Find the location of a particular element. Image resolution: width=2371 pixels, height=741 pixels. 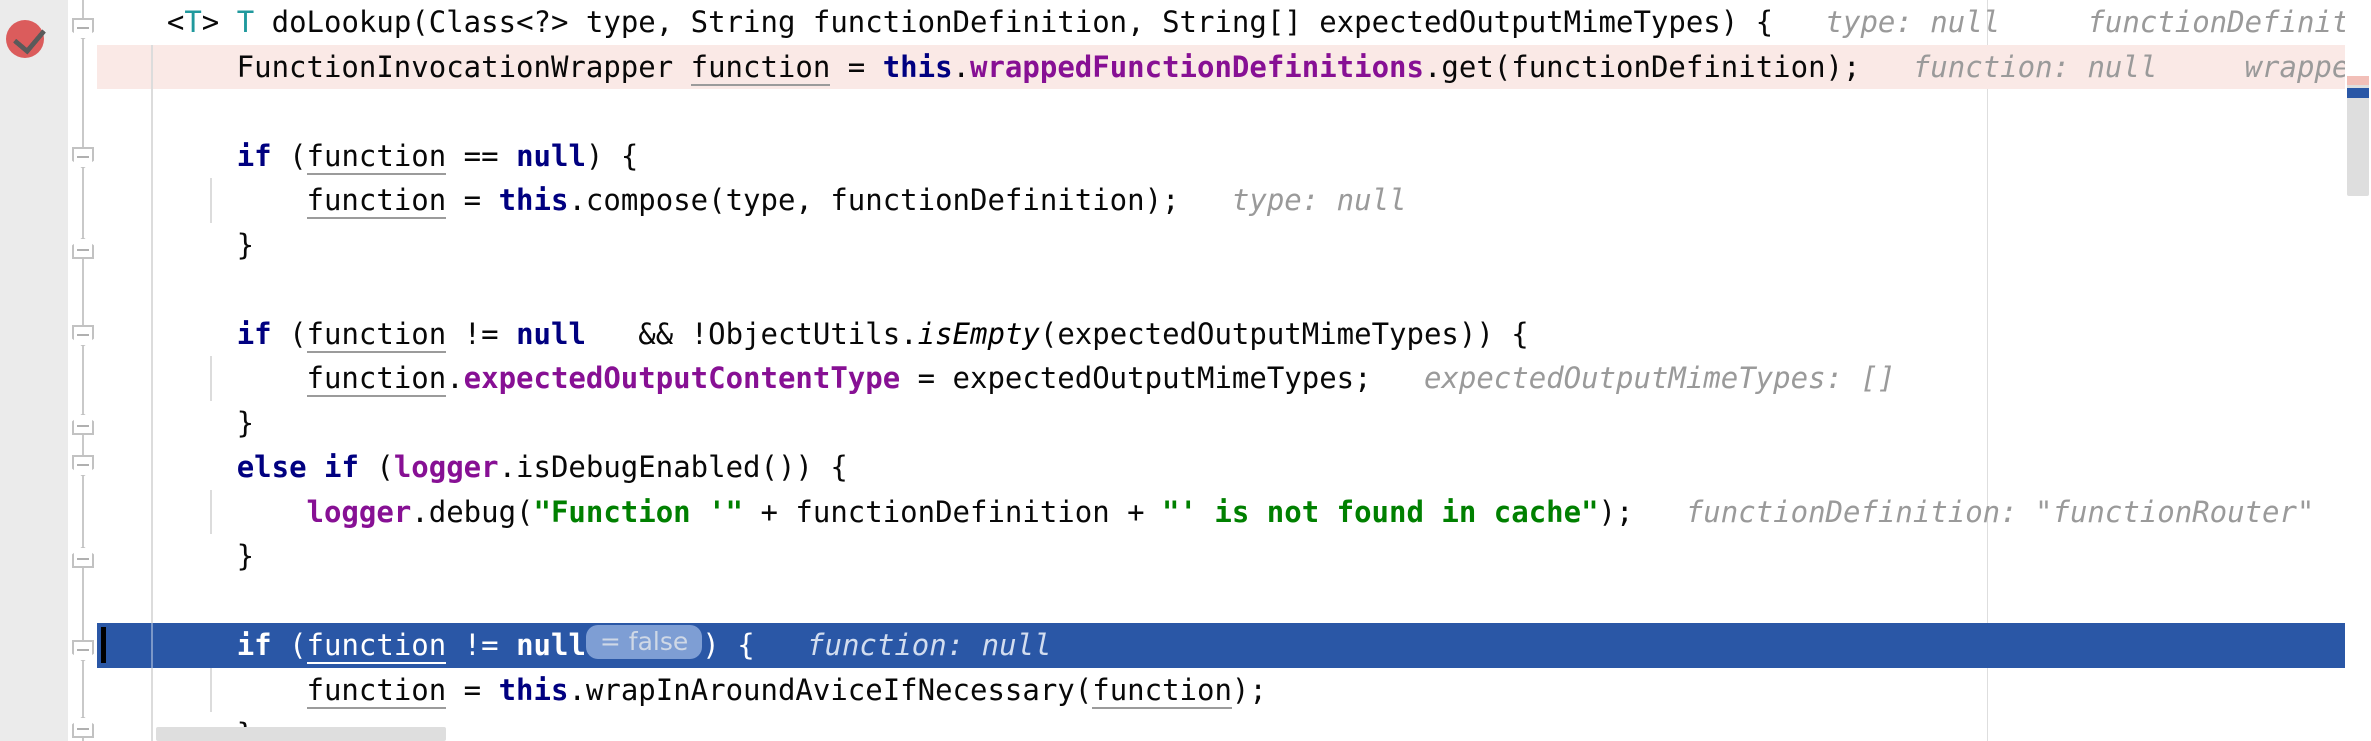

breakpoint-verified-icon is located at coordinates (26, 39).